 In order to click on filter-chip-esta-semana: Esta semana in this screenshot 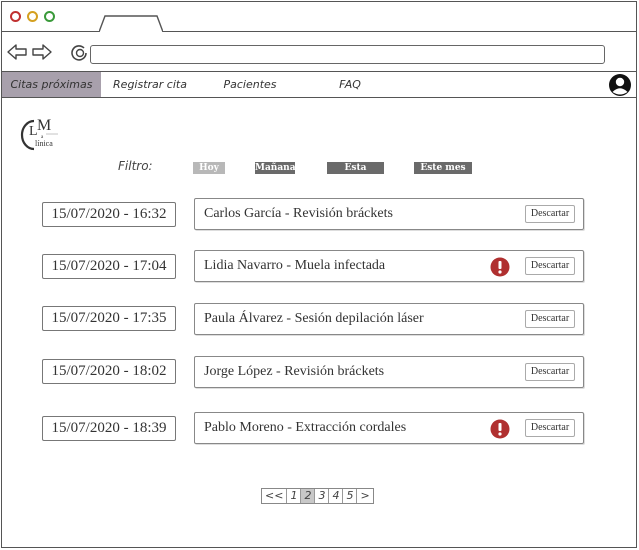, I will do `click(355, 173)`.